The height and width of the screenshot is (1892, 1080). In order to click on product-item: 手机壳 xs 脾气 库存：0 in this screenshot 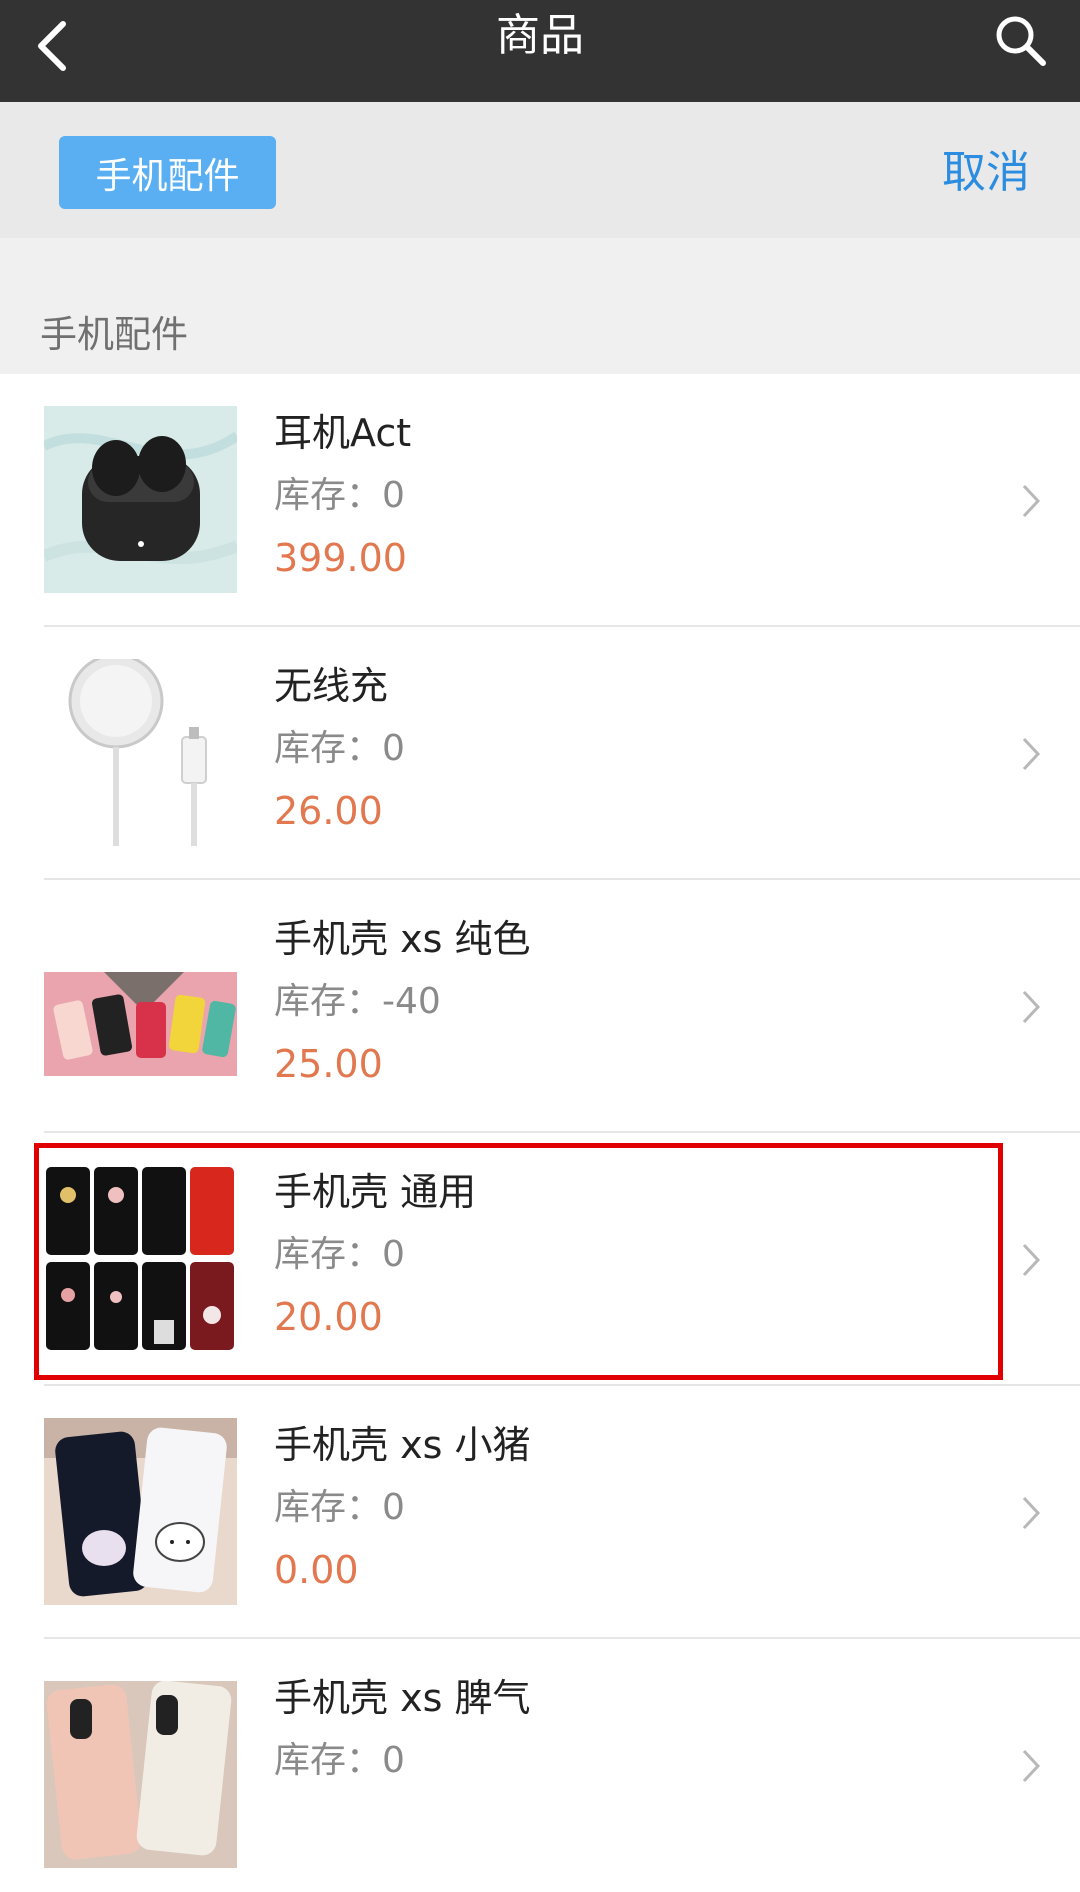, I will do `click(540, 1765)`.